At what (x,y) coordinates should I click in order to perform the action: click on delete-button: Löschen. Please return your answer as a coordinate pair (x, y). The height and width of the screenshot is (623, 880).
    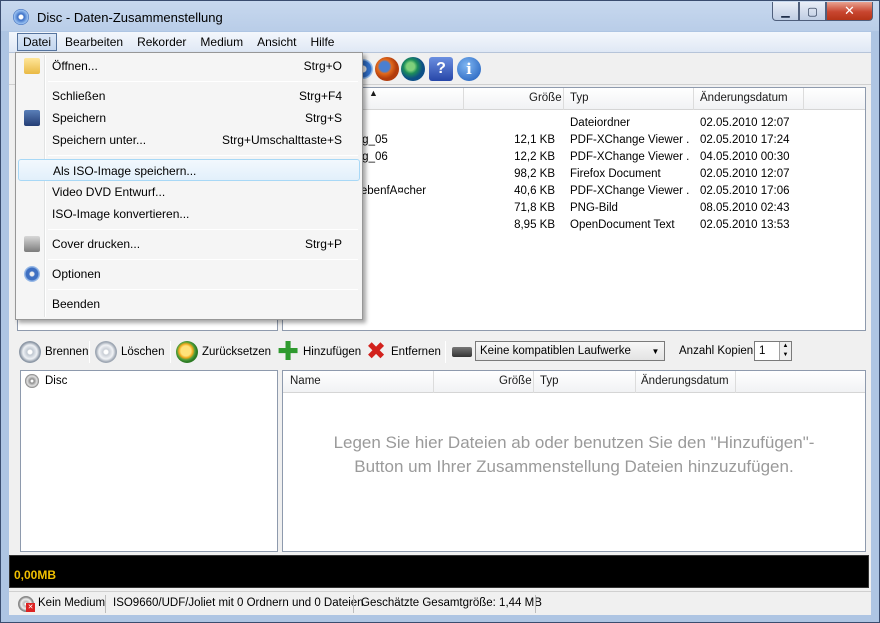
    Looking at the image, I should click on (129, 352).